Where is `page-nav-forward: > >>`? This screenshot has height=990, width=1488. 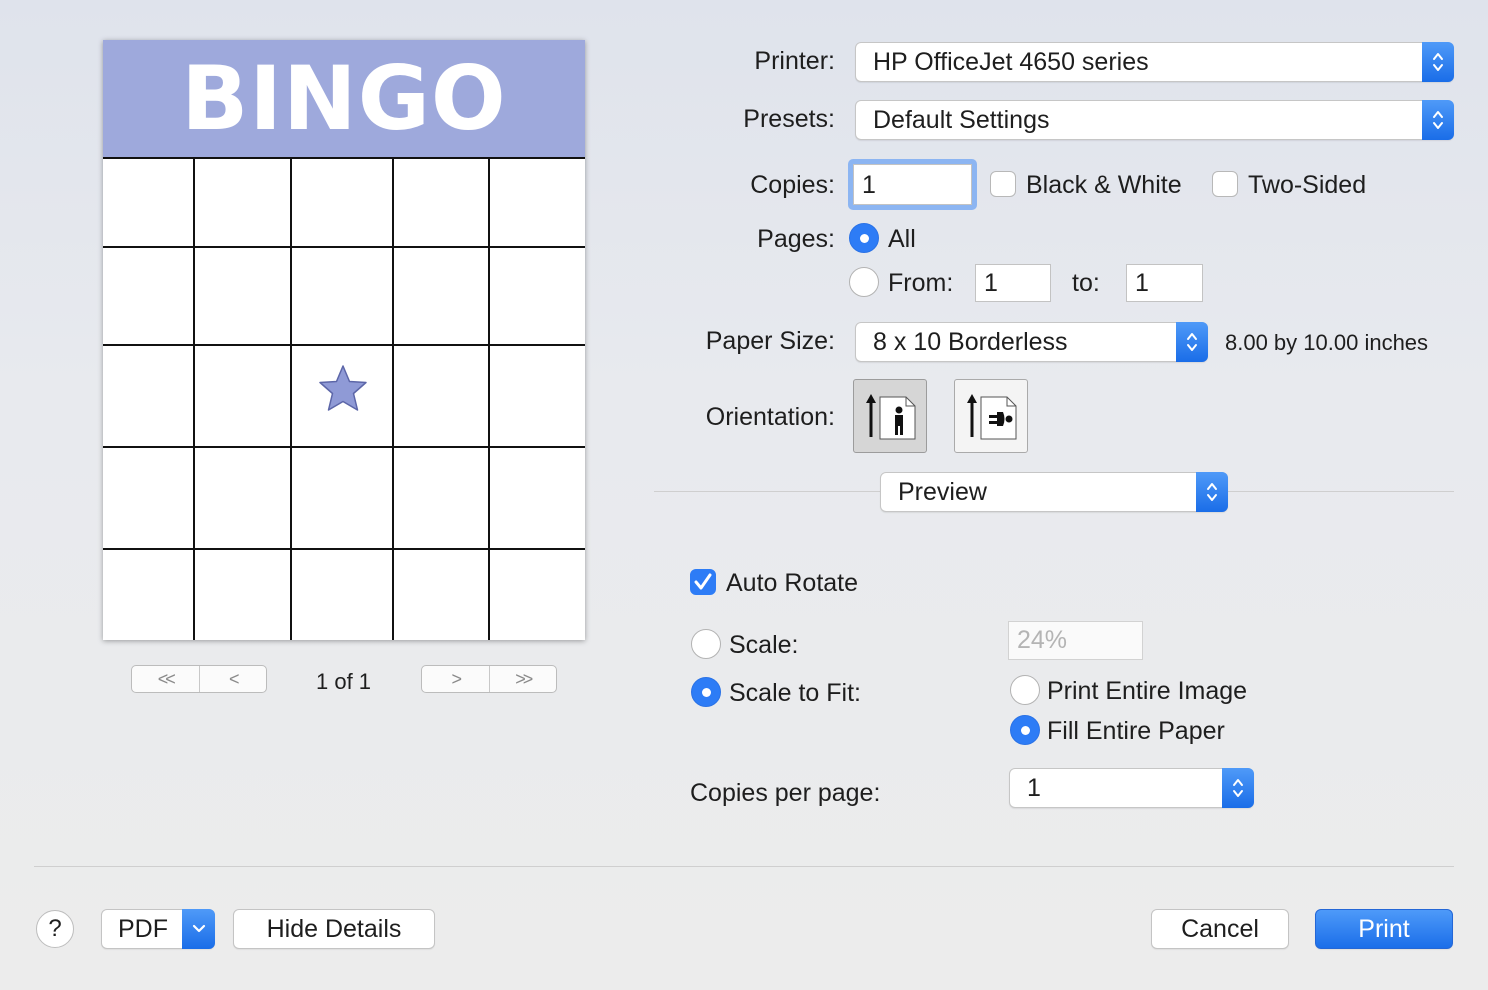
page-nav-forward: > >> is located at coordinates (489, 679).